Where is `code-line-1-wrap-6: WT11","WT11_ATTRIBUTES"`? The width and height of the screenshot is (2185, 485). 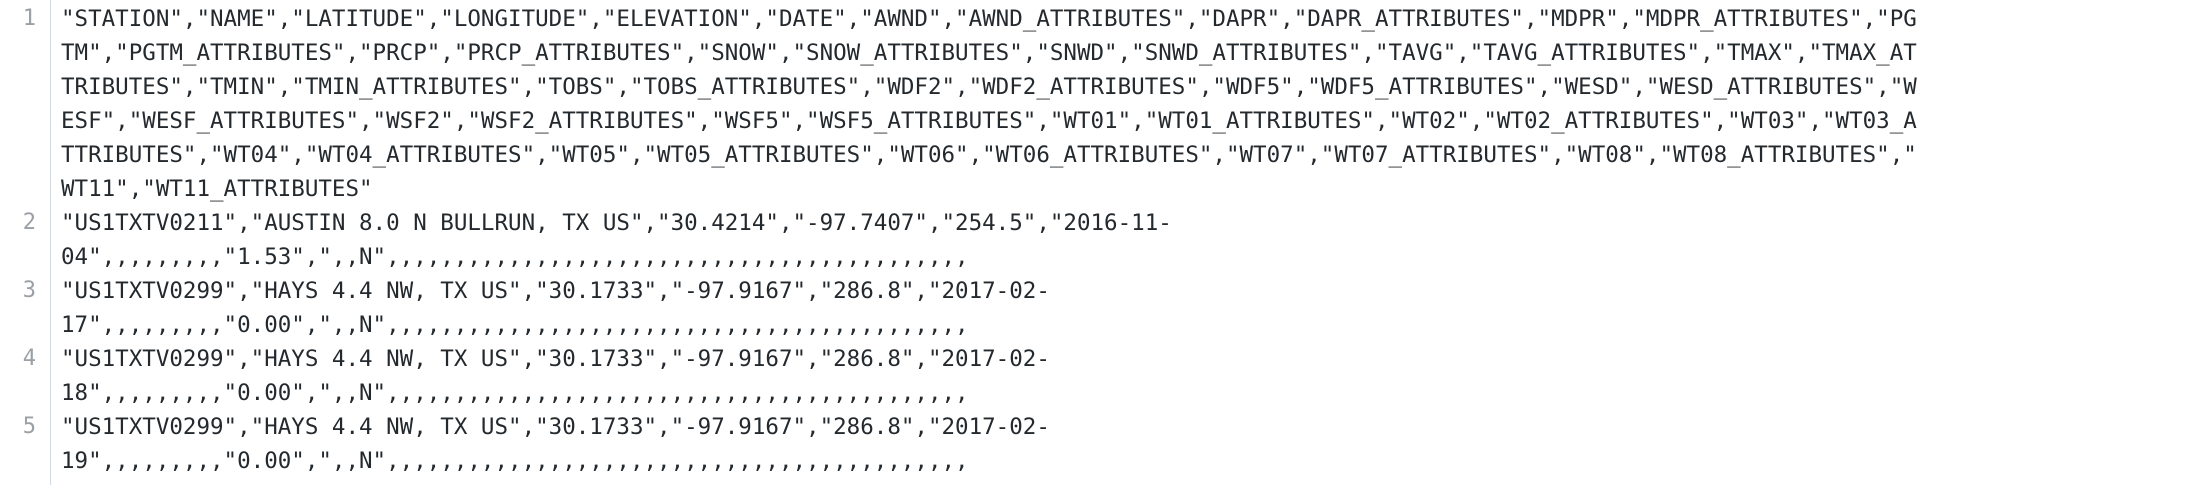
code-line-1-wrap-6: WT11","WT11_ATTRIBUTES" is located at coordinates (217, 189).